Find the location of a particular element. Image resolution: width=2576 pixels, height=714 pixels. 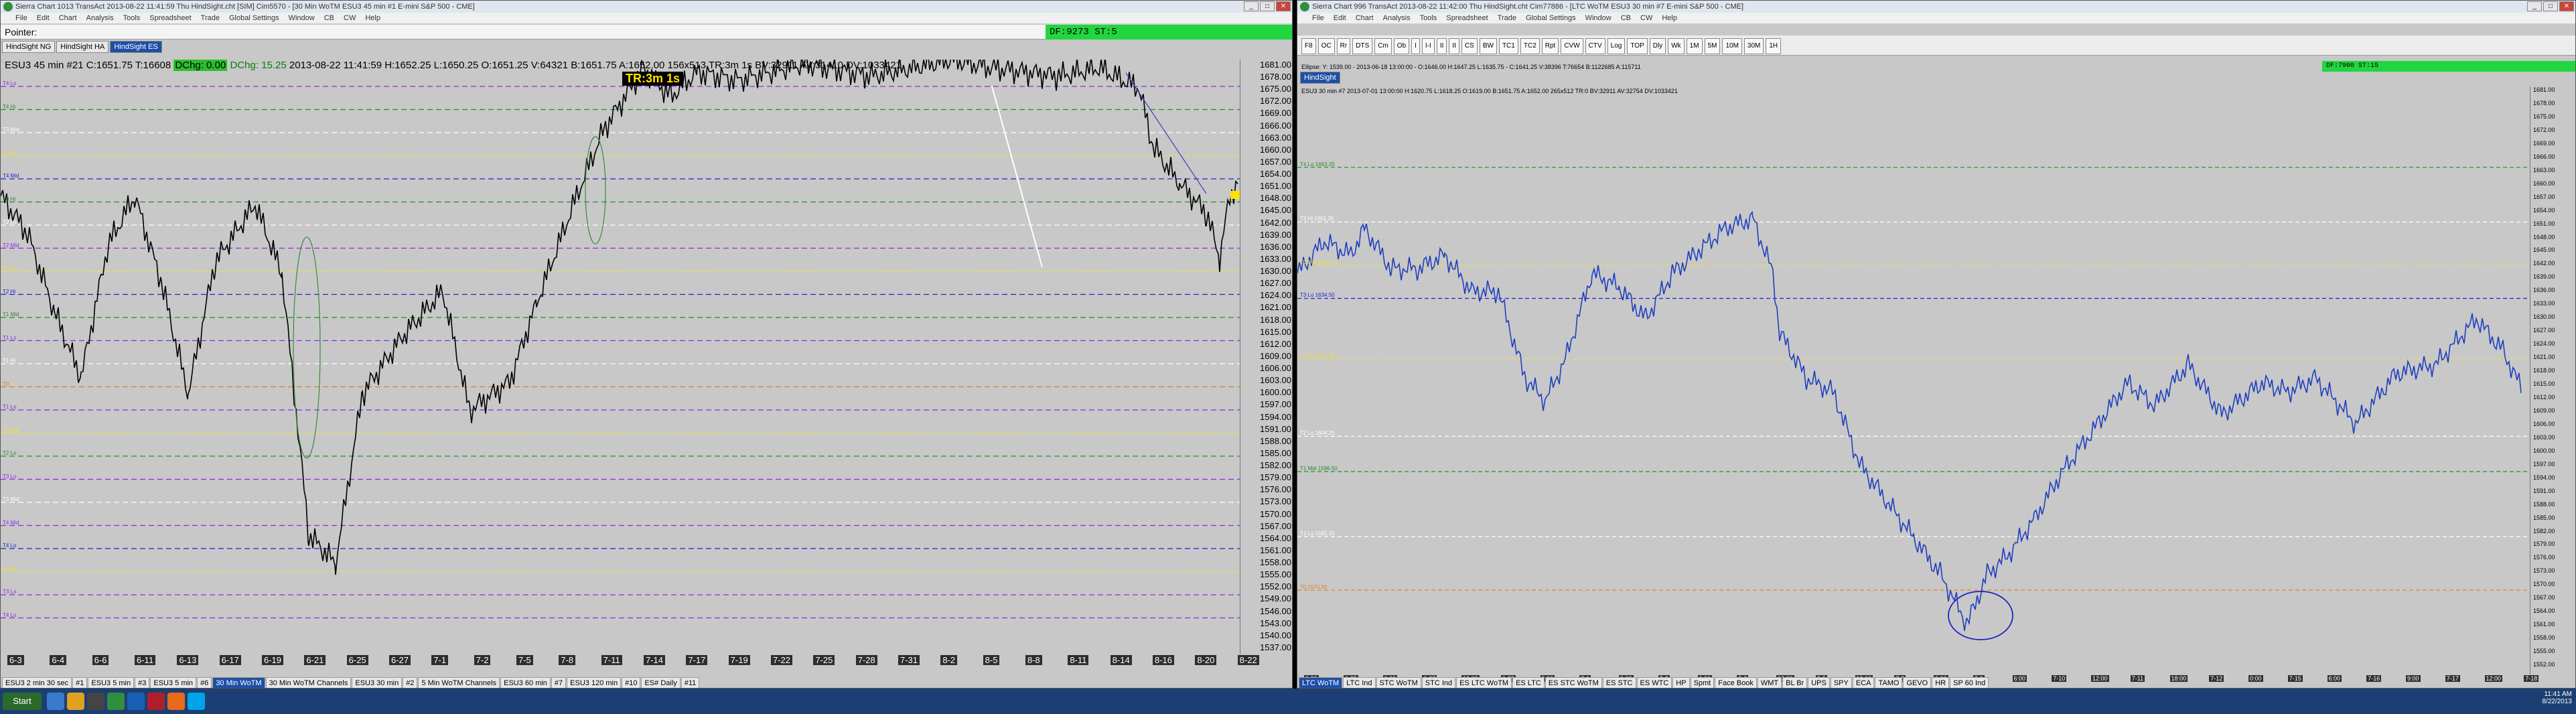

chart-tab: #6 is located at coordinates (204, 682).